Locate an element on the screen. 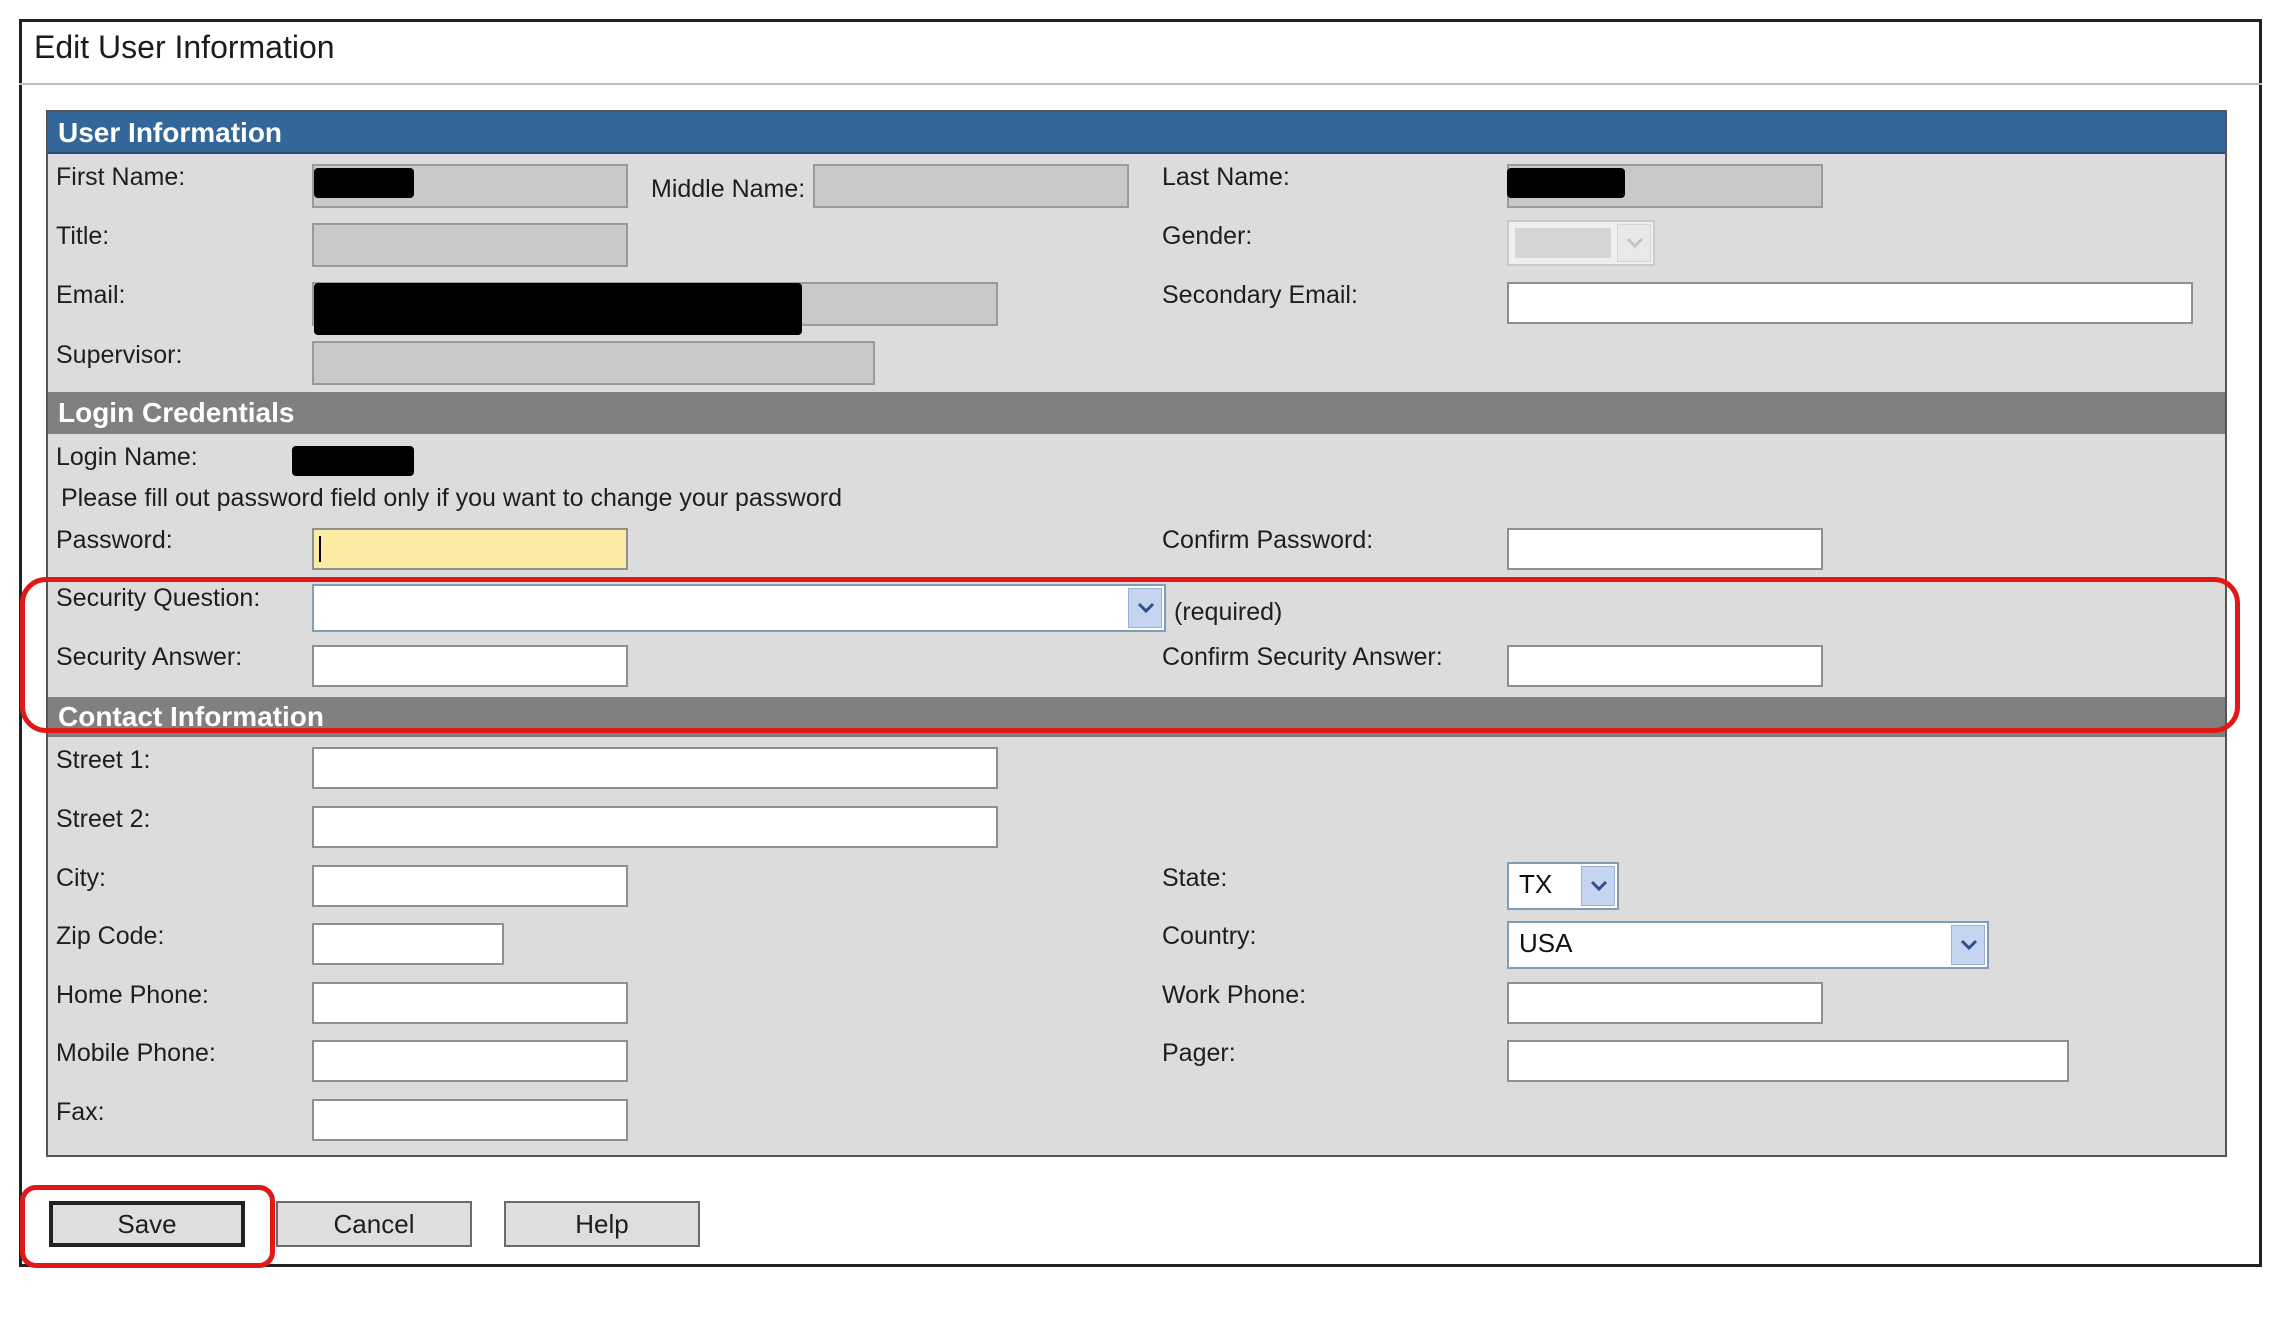 The height and width of the screenshot is (1342, 2277). supervisor-label: Supervisor: is located at coordinates (119, 355).